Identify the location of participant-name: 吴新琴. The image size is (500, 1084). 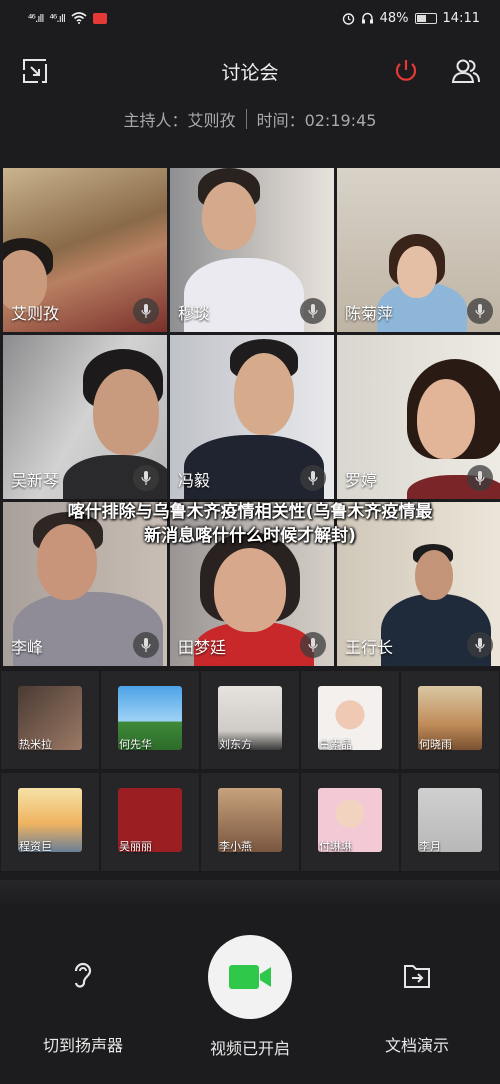
(35, 480).